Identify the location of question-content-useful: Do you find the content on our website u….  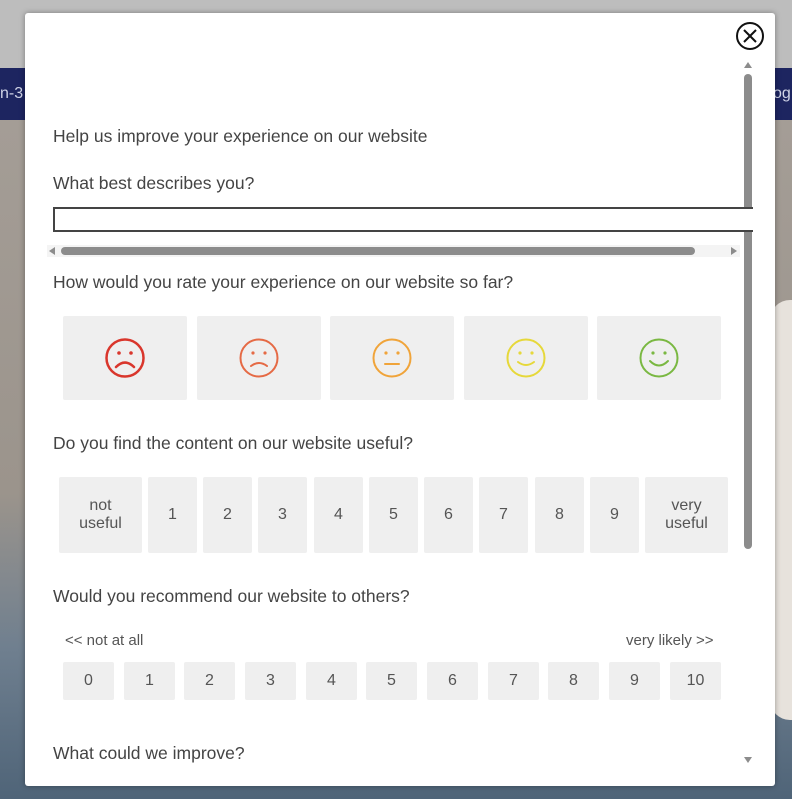
(233, 443).